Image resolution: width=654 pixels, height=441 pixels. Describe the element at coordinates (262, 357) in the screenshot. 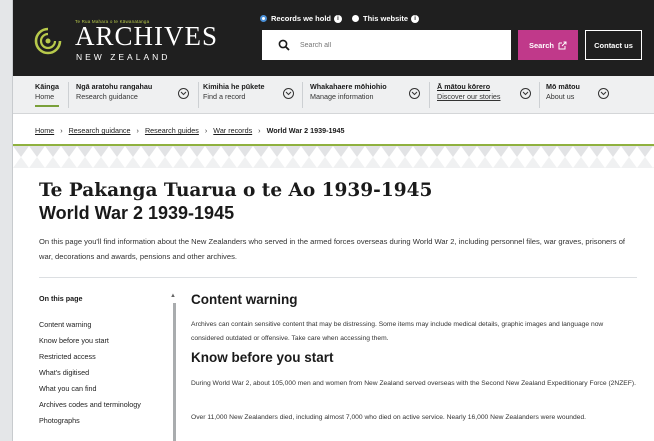

I see `know-before-heading: Know before you start` at that location.